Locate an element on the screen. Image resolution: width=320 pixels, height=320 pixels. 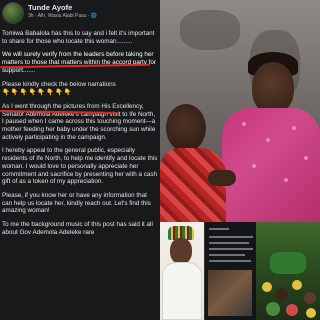
author-avatar is located at coordinates (13, 13).